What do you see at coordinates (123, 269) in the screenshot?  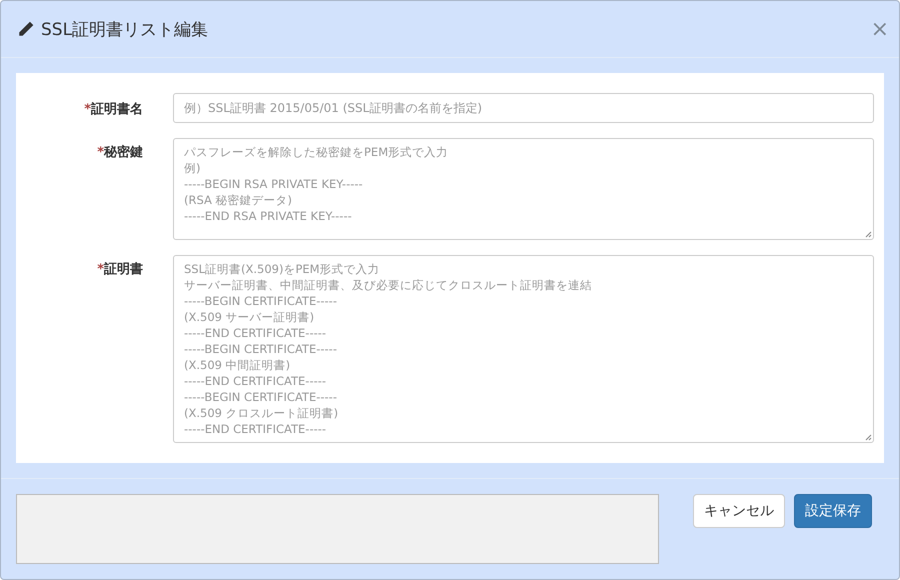 I see `field-label: 証明書` at bounding box center [123, 269].